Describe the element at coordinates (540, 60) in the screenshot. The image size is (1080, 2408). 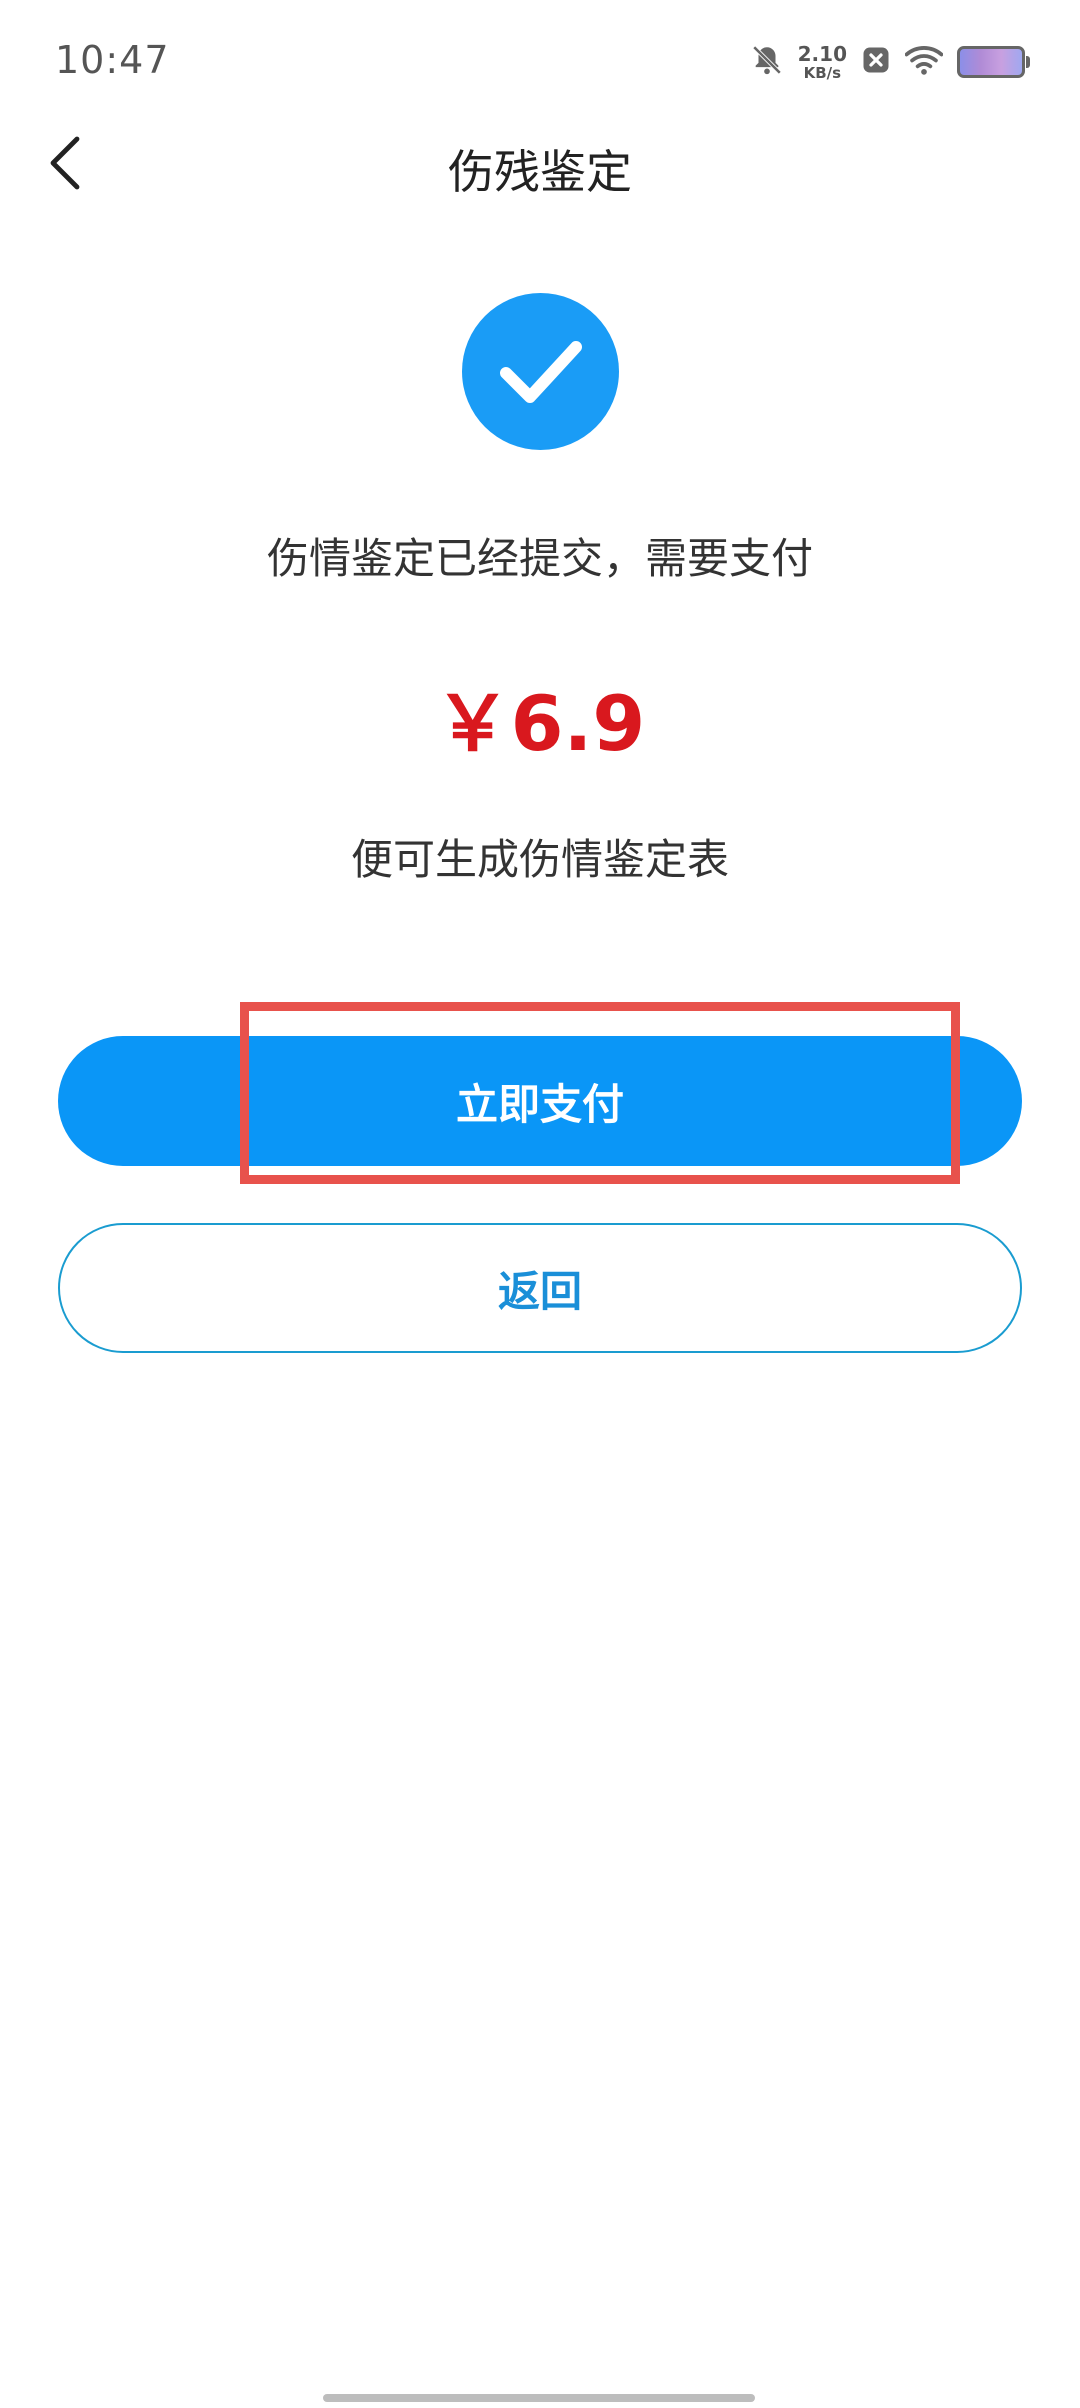
I see `status-bar: 10:47 2.10 KB/s` at that location.